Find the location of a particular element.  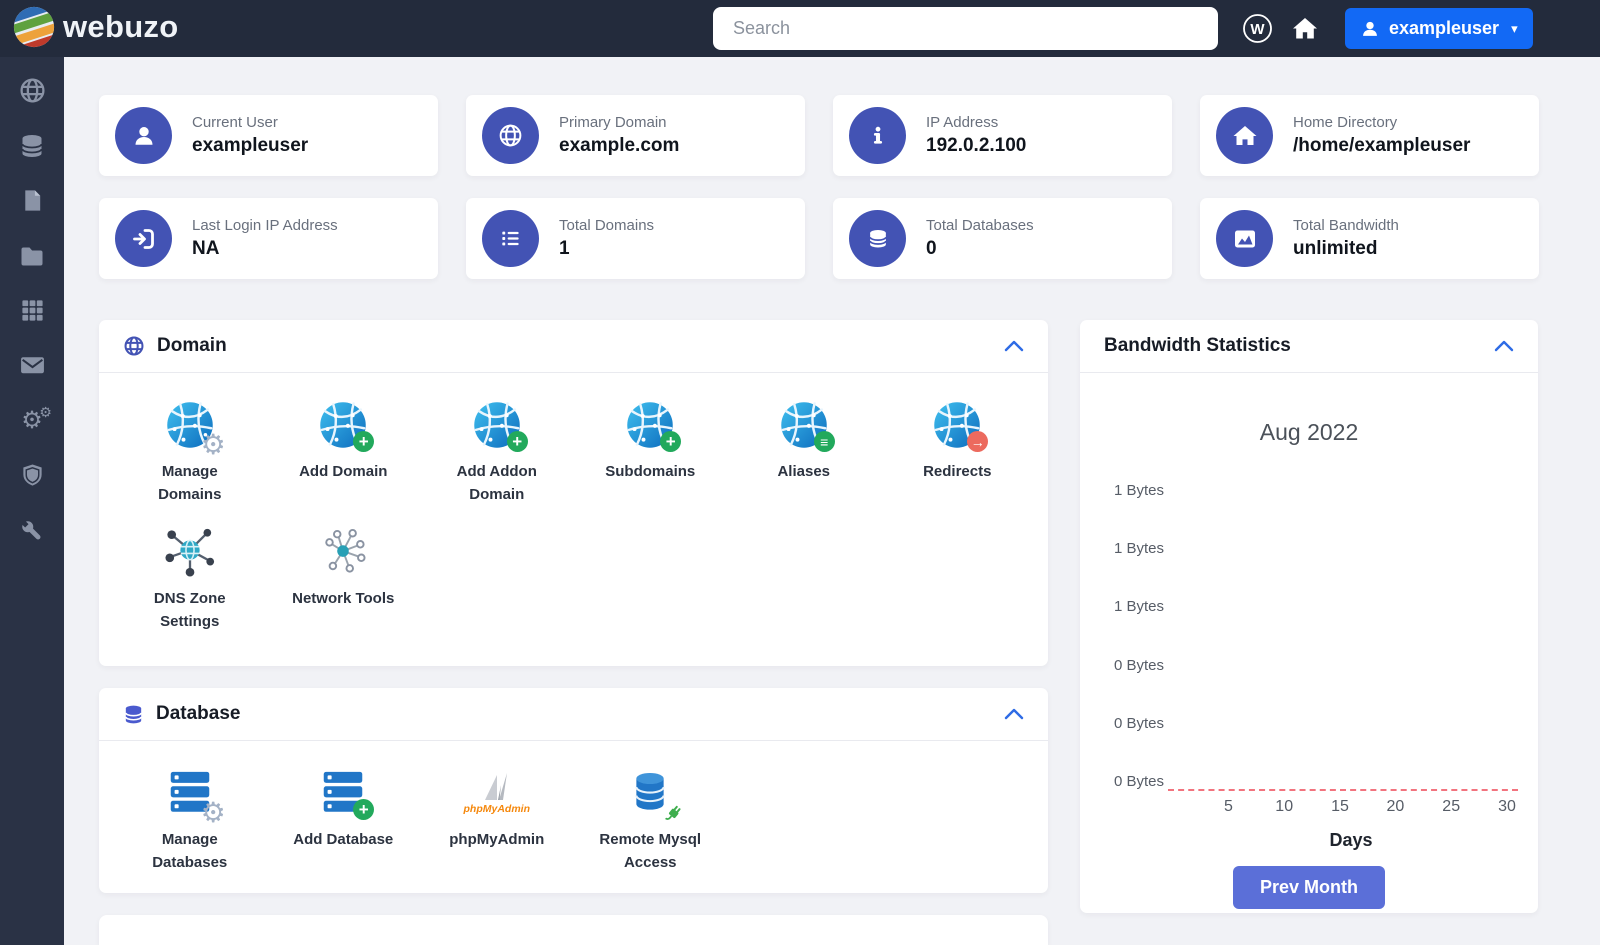

info-card-ip-address: IP Address 192.0.2.100 is located at coordinates (1002, 135).